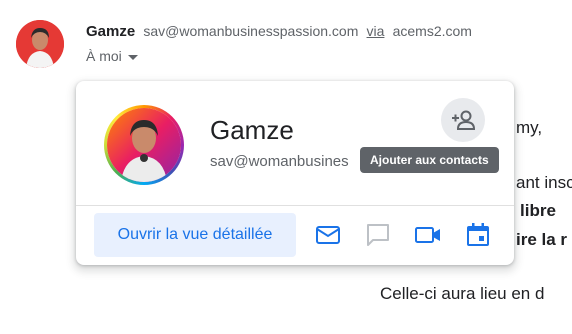  What do you see at coordinates (378, 235) in the screenshot?
I see `chat-icon` at bounding box center [378, 235].